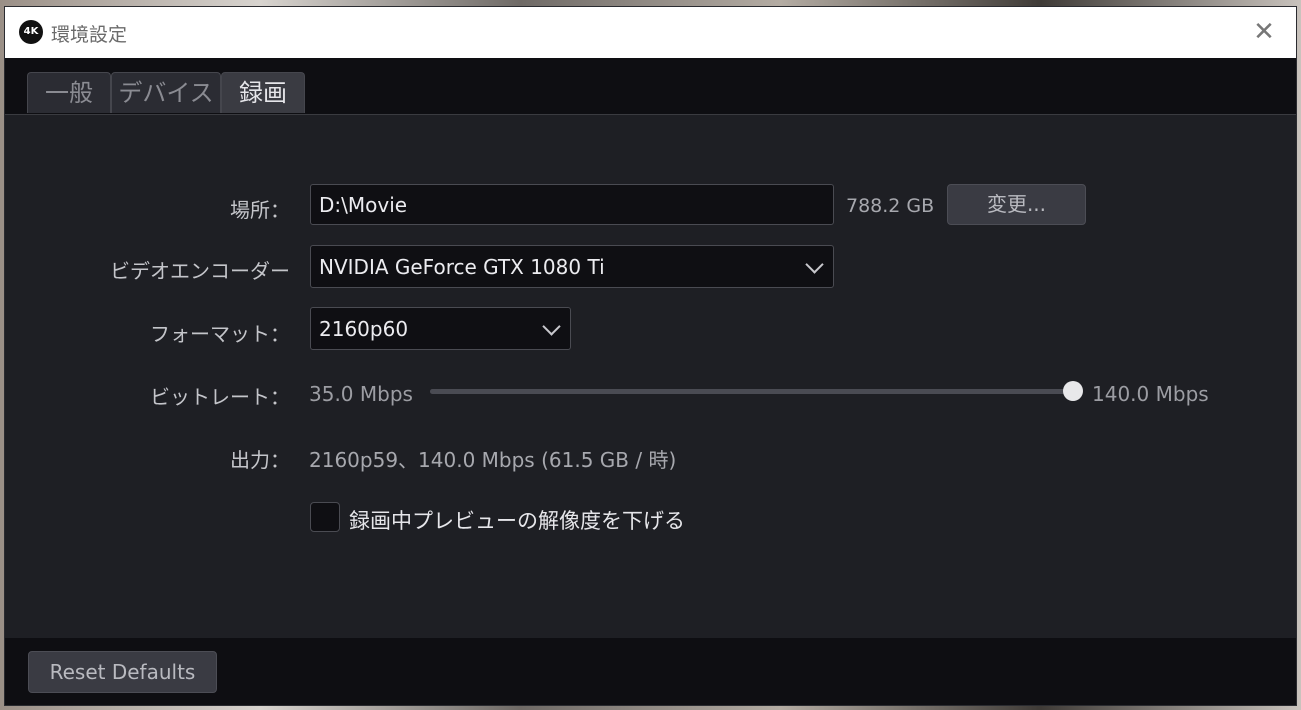  I want to click on bitrate-label: ビットレート：, so click(220, 397).